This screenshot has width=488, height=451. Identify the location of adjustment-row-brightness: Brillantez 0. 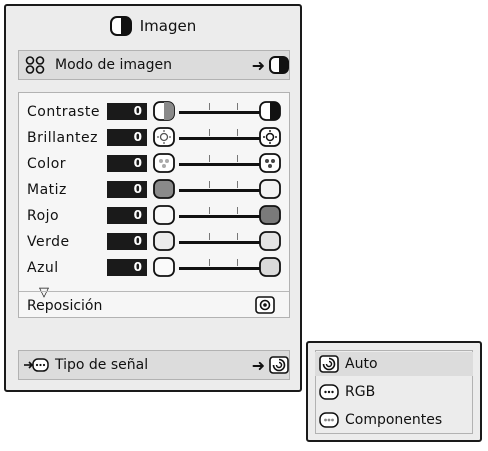
(160, 138).